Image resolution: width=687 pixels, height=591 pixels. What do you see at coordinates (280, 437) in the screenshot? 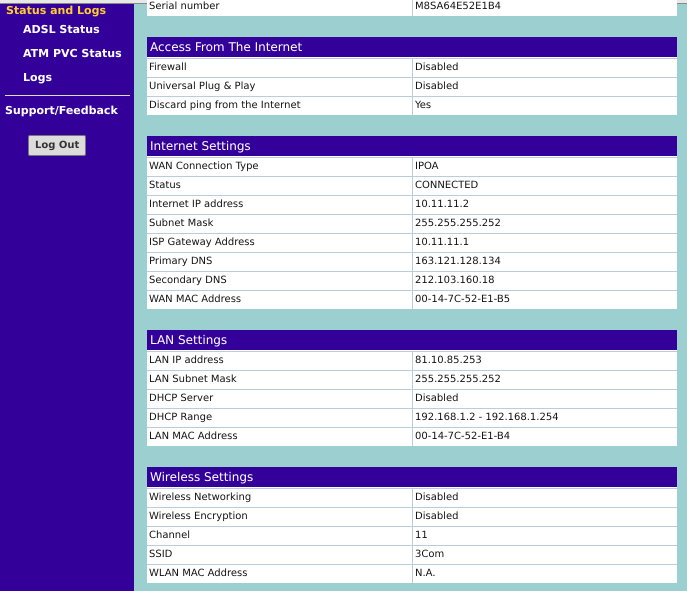
I see `table-cell: LAN MAC Address` at bounding box center [280, 437].